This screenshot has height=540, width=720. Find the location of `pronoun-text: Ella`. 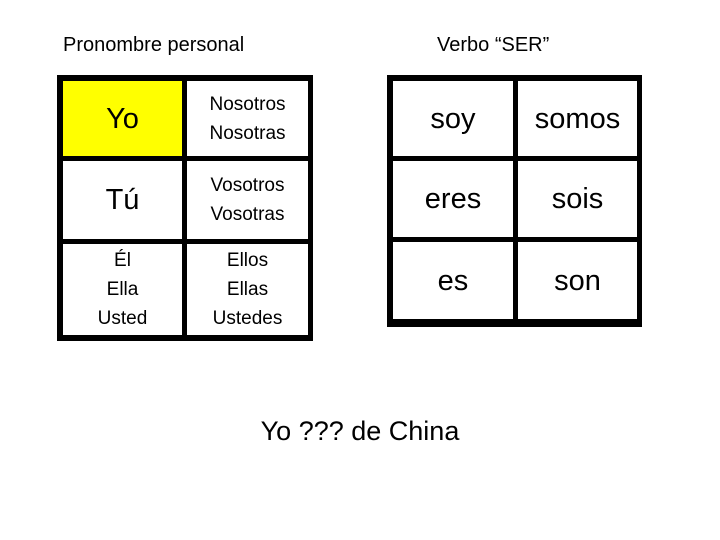

pronoun-text: Ella is located at coordinates (122, 289).